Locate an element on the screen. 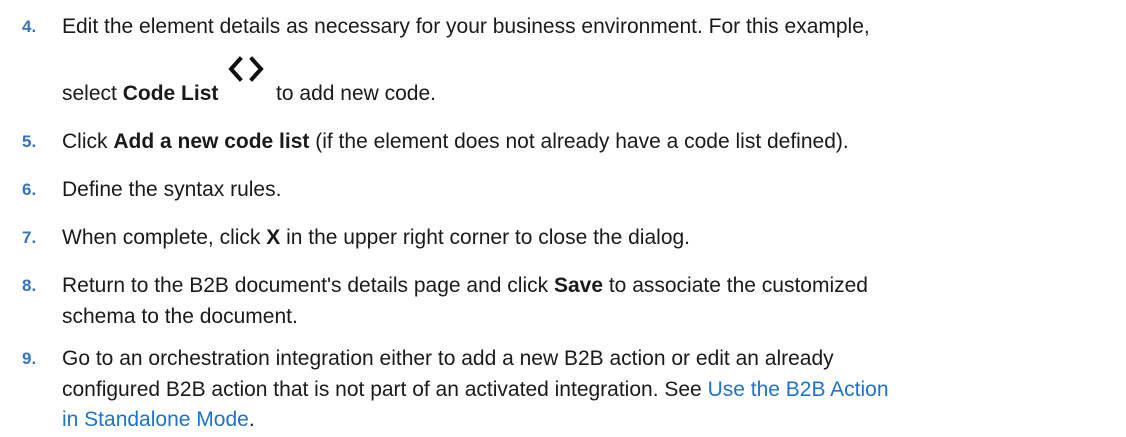 This screenshot has width=1126, height=437. step-text: Click is located at coordinates (88, 141).